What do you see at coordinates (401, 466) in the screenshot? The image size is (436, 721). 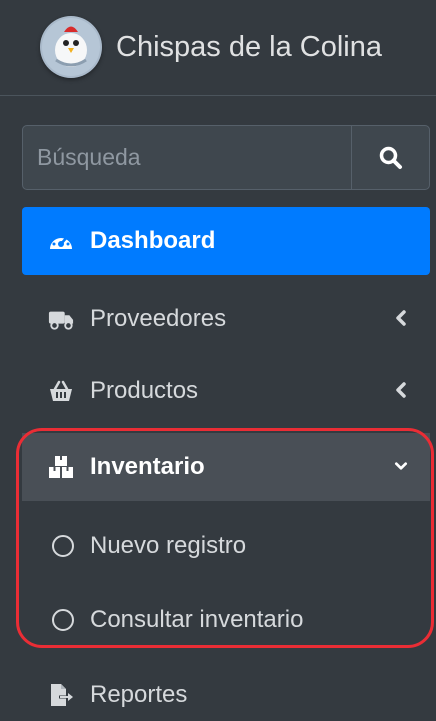 I see `chevron-down-icon` at bounding box center [401, 466].